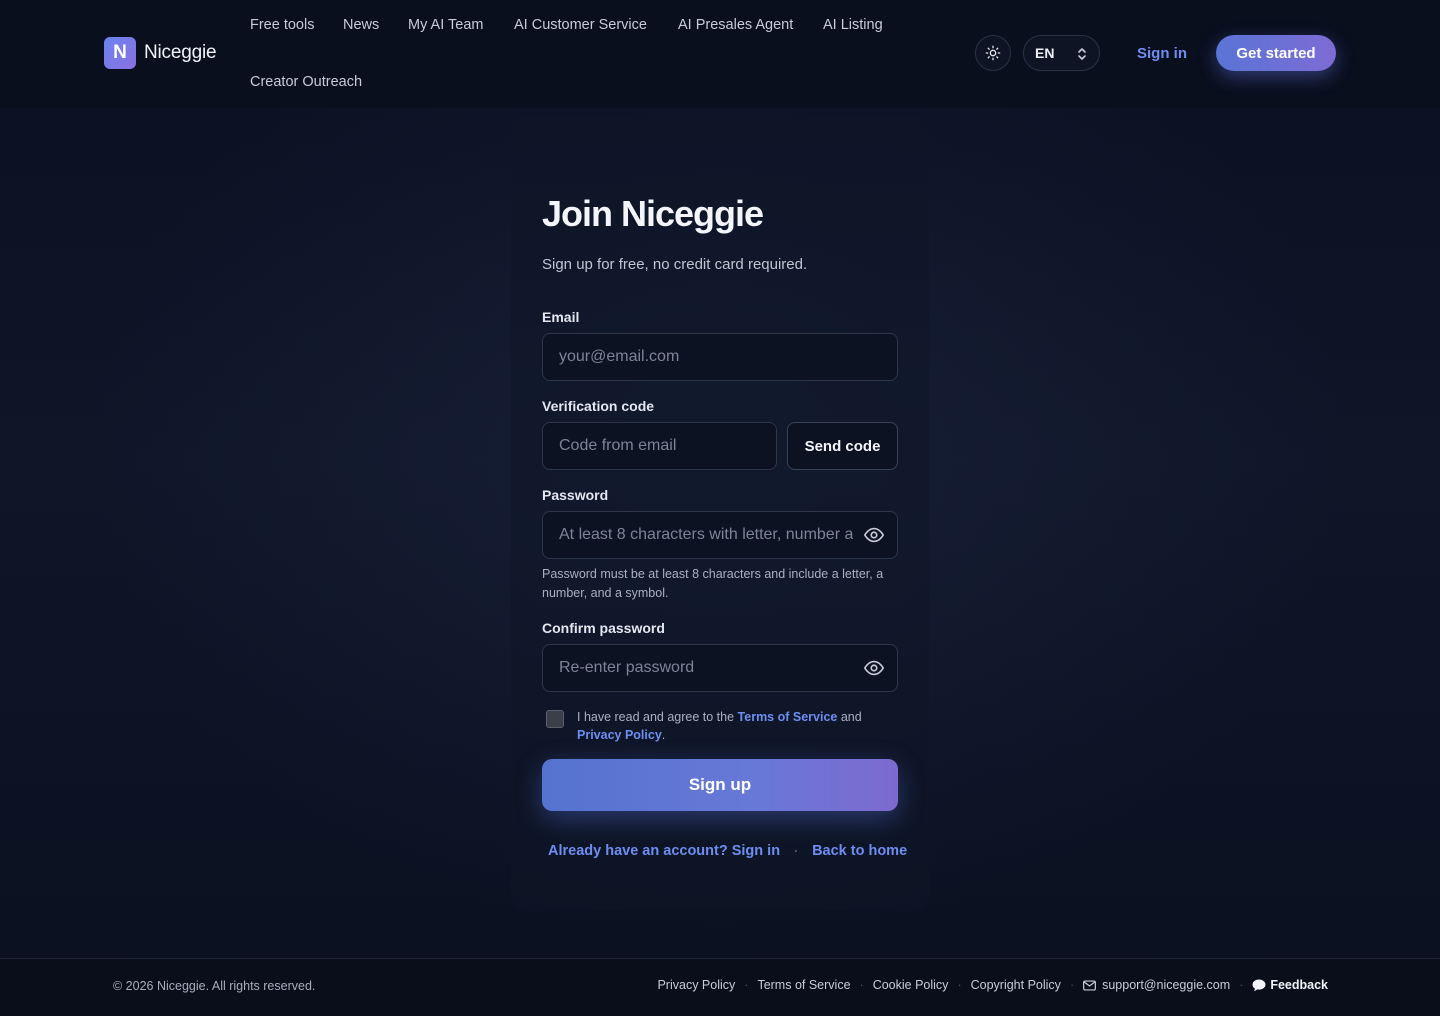  Describe the element at coordinates (1045, 53) in the screenshot. I see `language-value: EN` at that location.